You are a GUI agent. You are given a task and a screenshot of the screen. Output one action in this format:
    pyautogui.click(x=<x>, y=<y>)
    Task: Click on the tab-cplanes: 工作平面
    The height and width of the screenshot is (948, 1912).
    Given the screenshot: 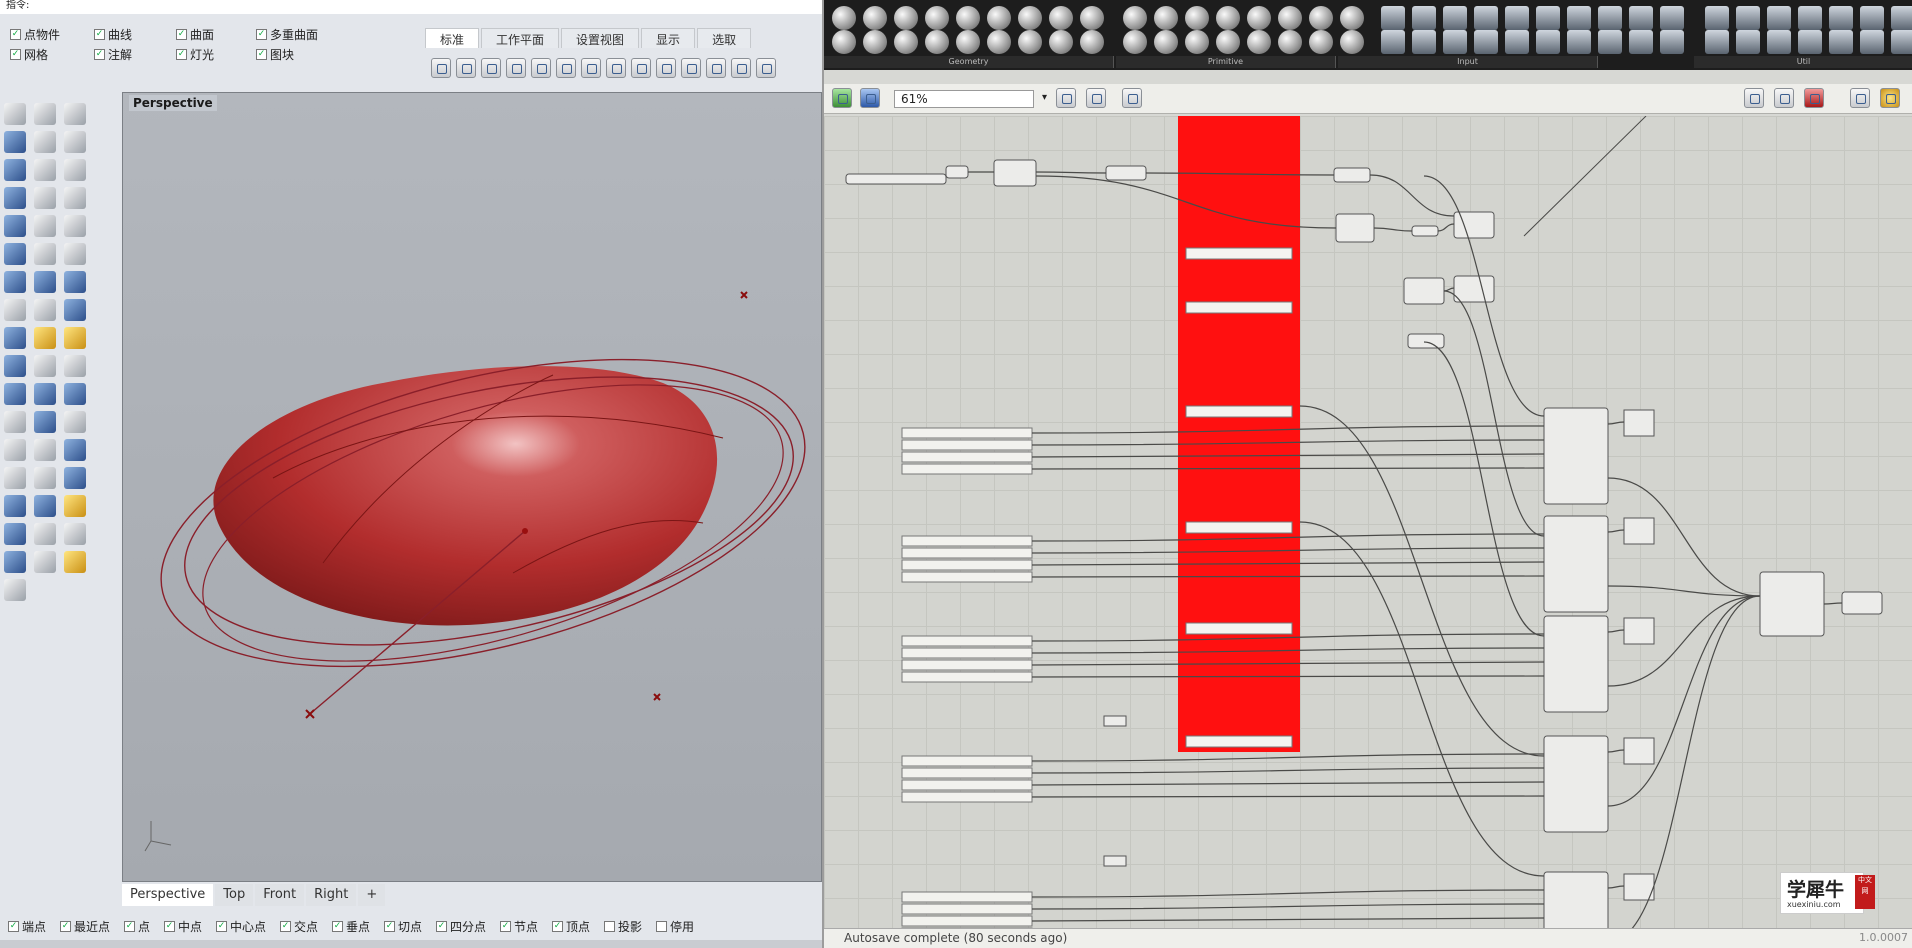 What is the action you would take?
    pyautogui.click(x=520, y=38)
    